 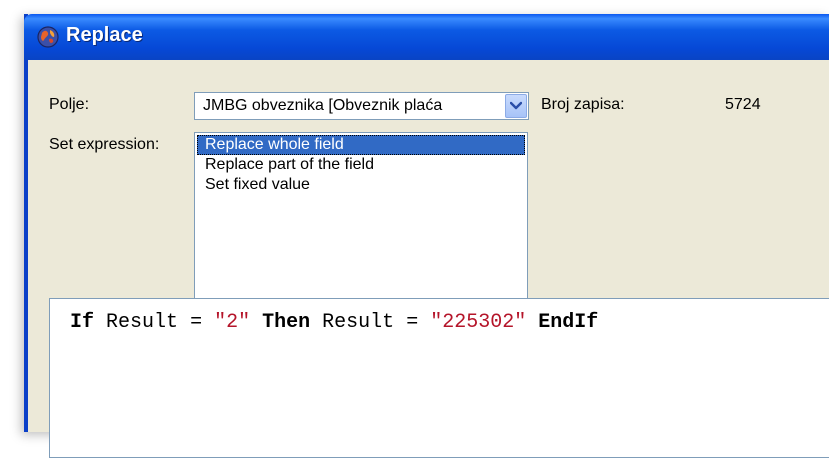 I want to click on field-label: Polje:, so click(x=69, y=104).